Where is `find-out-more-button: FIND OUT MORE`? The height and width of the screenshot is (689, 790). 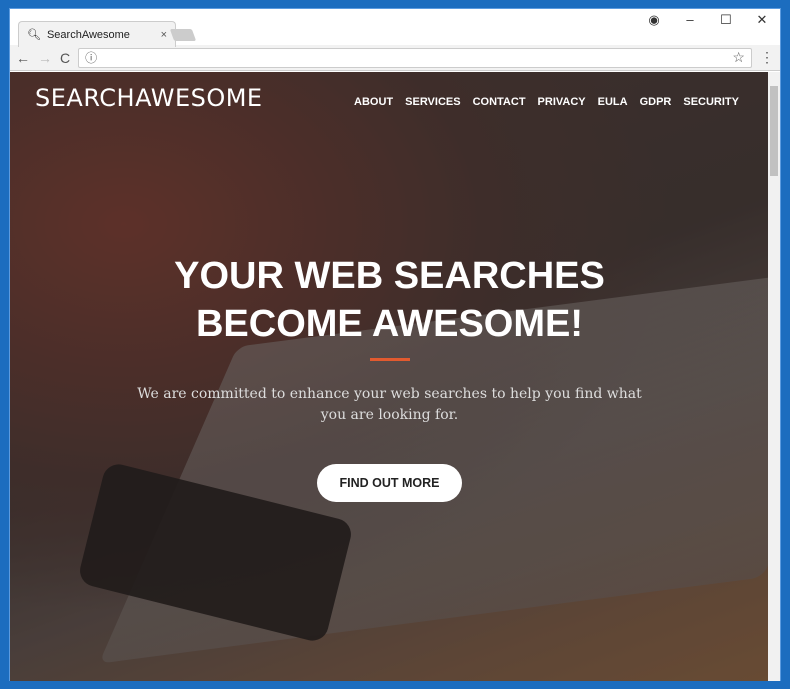 find-out-more-button: FIND OUT MORE is located at coordinates (389, 483).